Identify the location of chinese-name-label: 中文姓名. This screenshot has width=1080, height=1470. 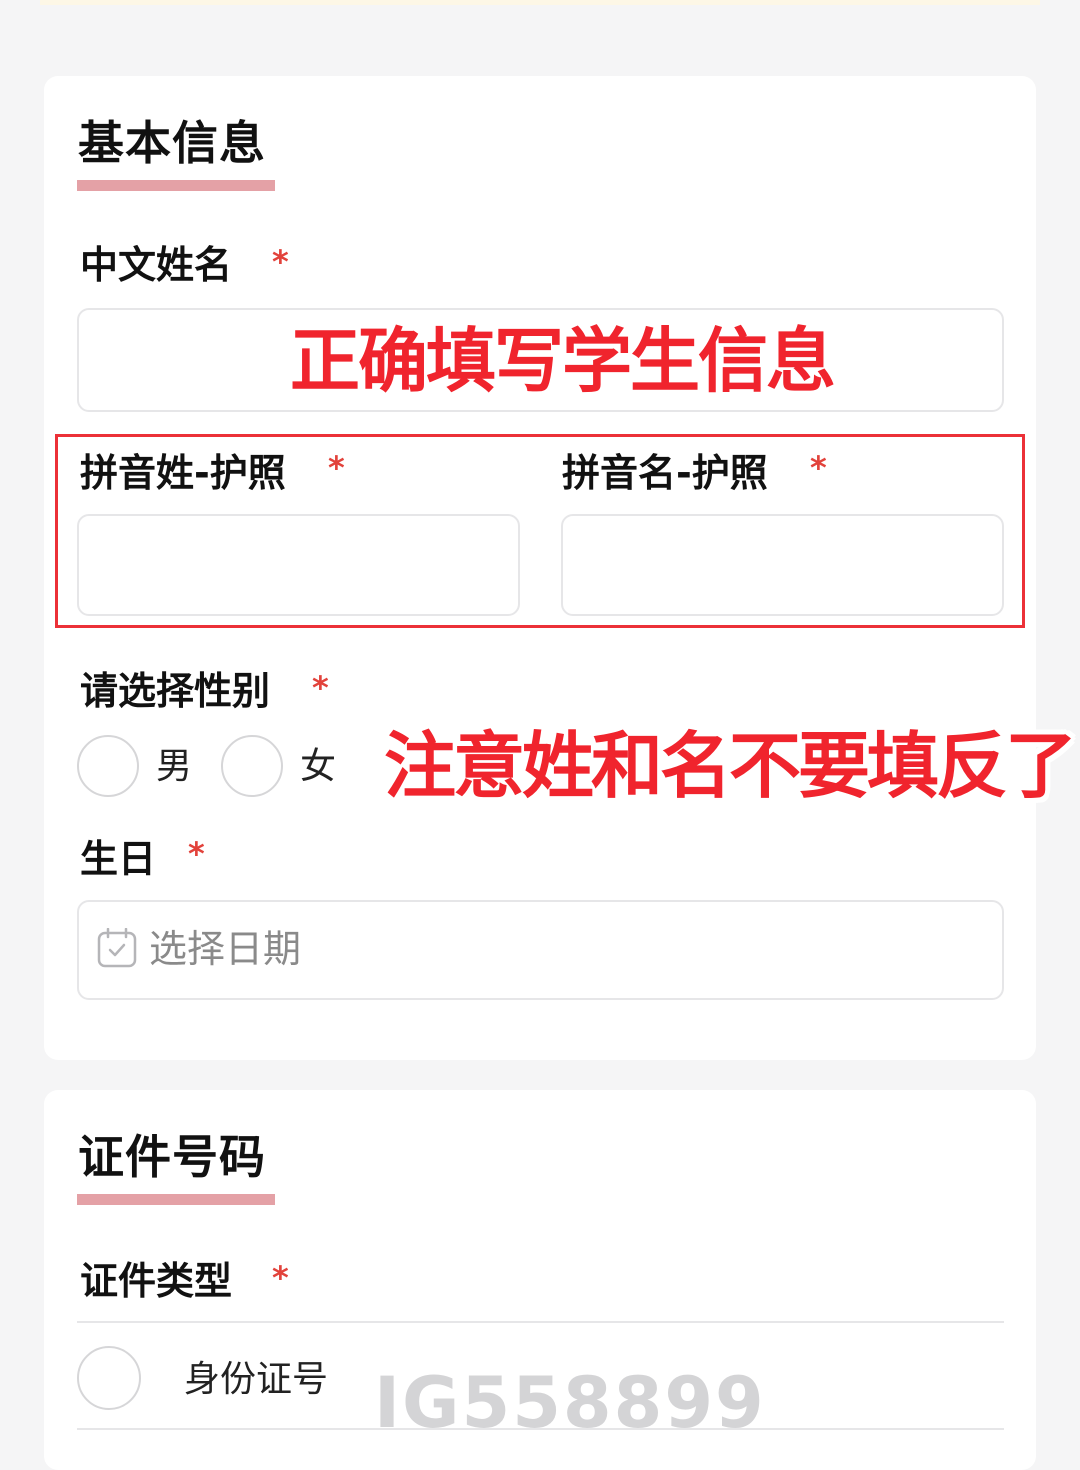
(156, 265).